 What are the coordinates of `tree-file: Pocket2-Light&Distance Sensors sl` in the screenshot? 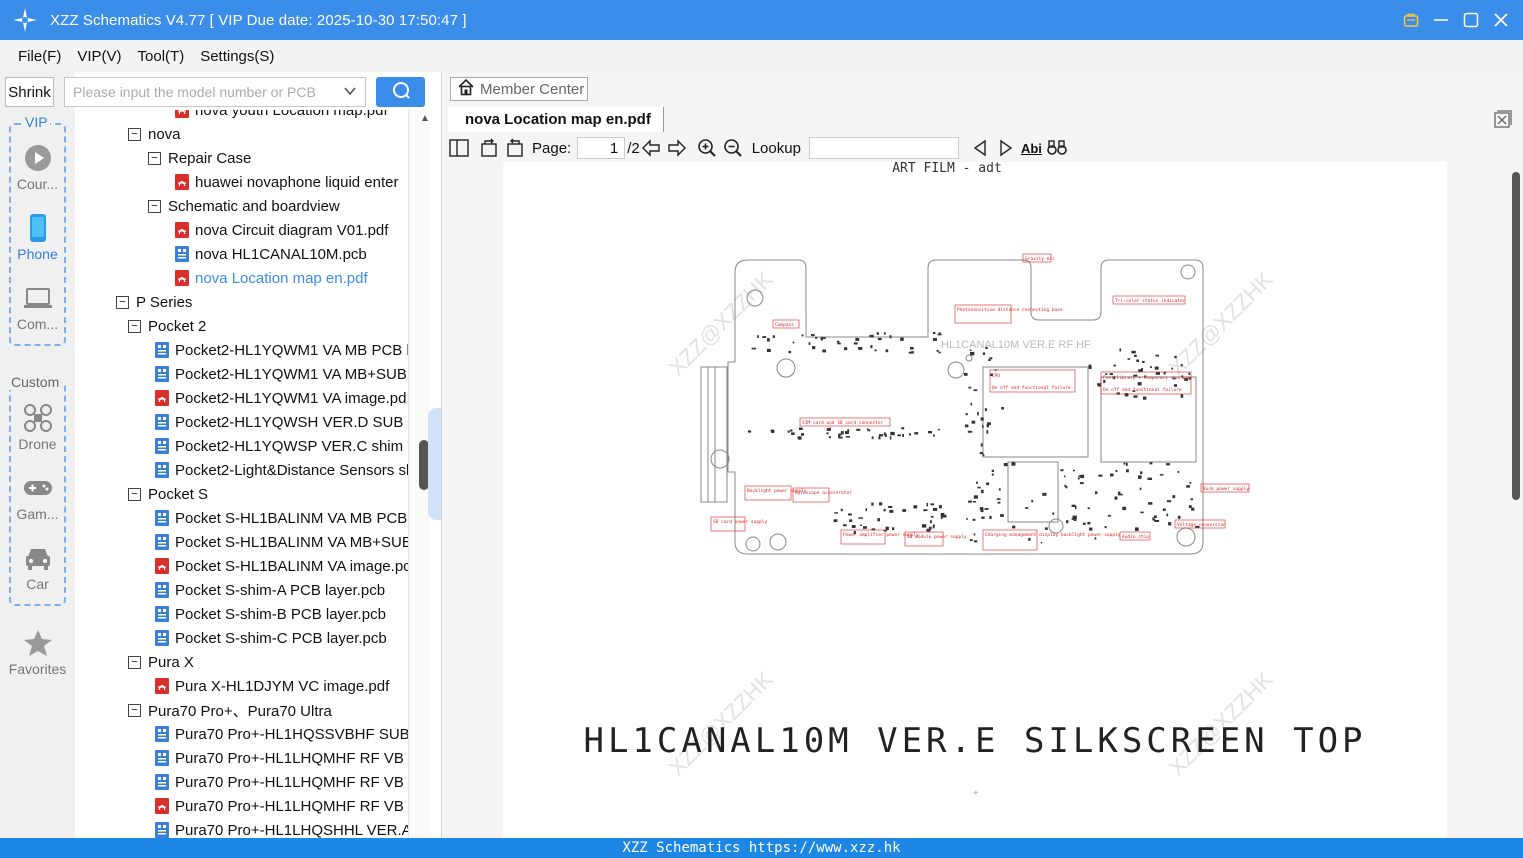 It's located at (281, 470).